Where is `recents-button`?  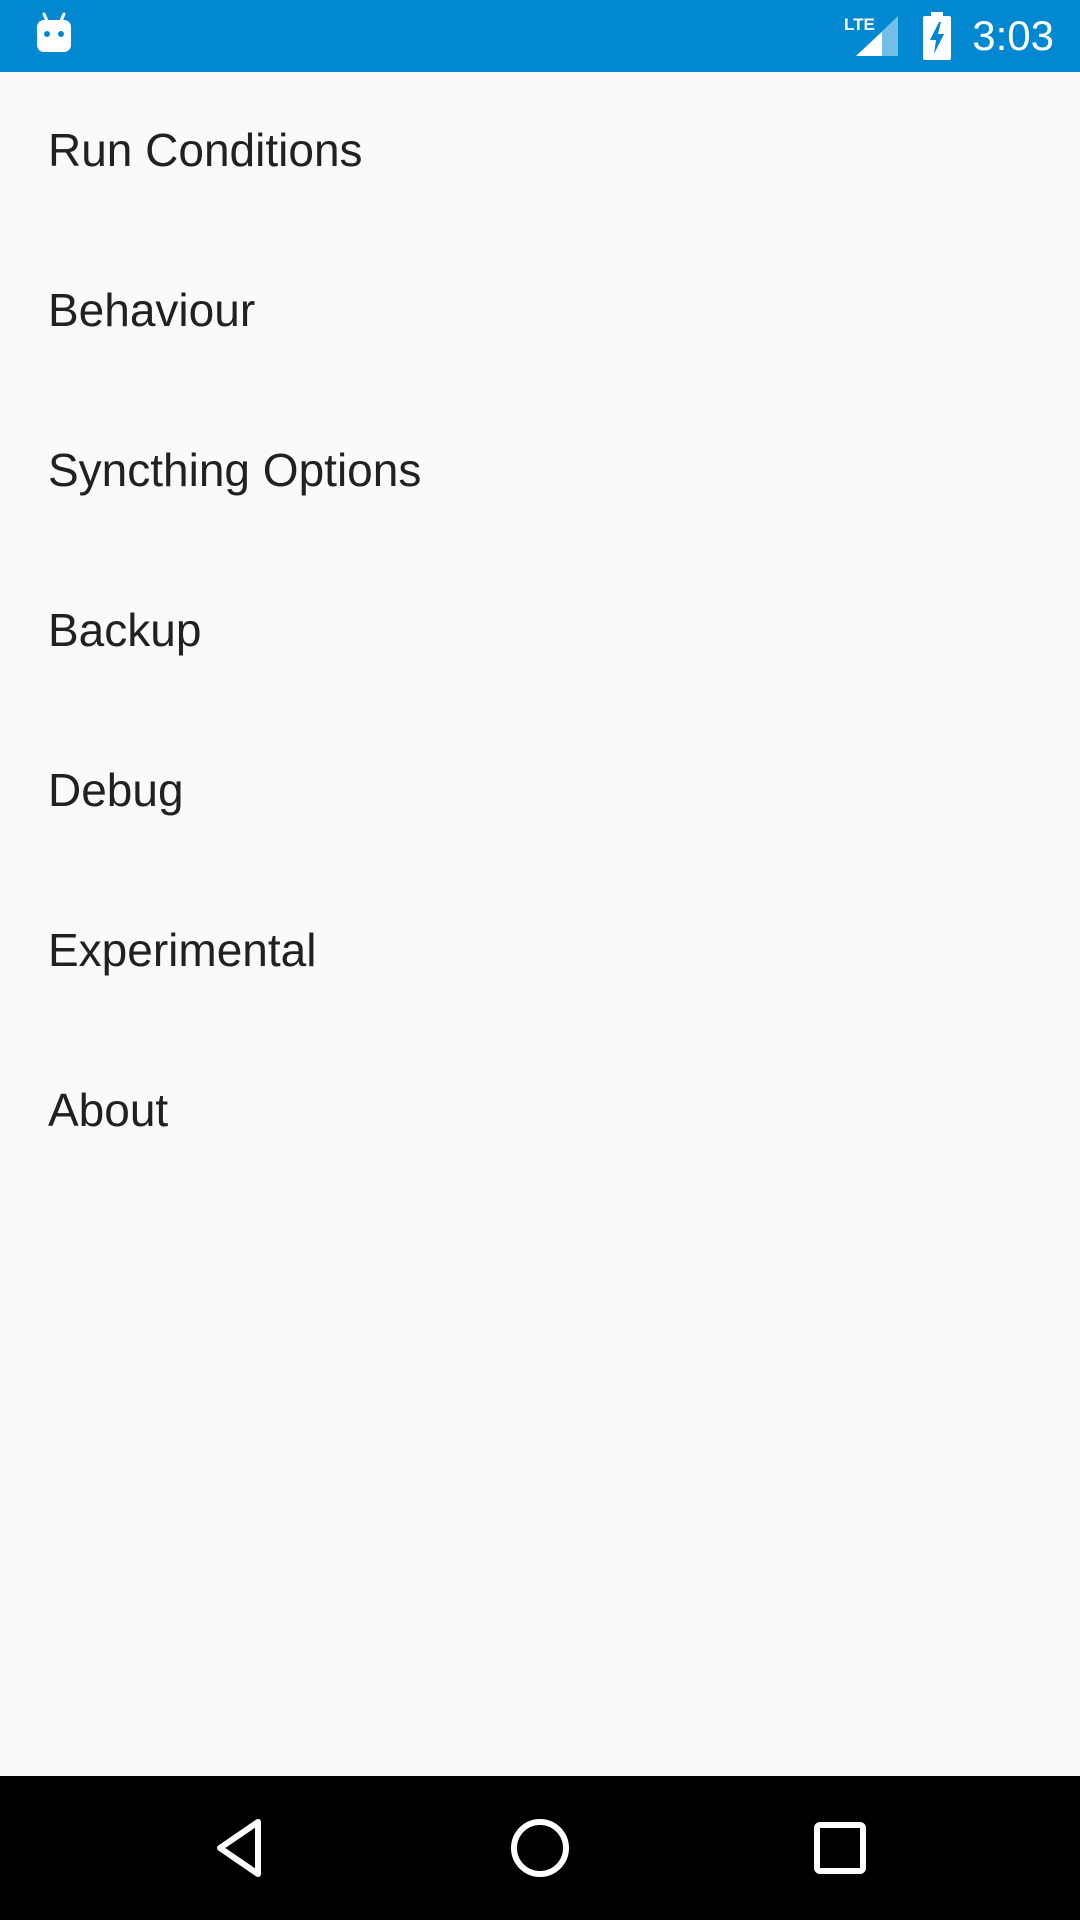
recents-button is located at coordinates (840, 1848).